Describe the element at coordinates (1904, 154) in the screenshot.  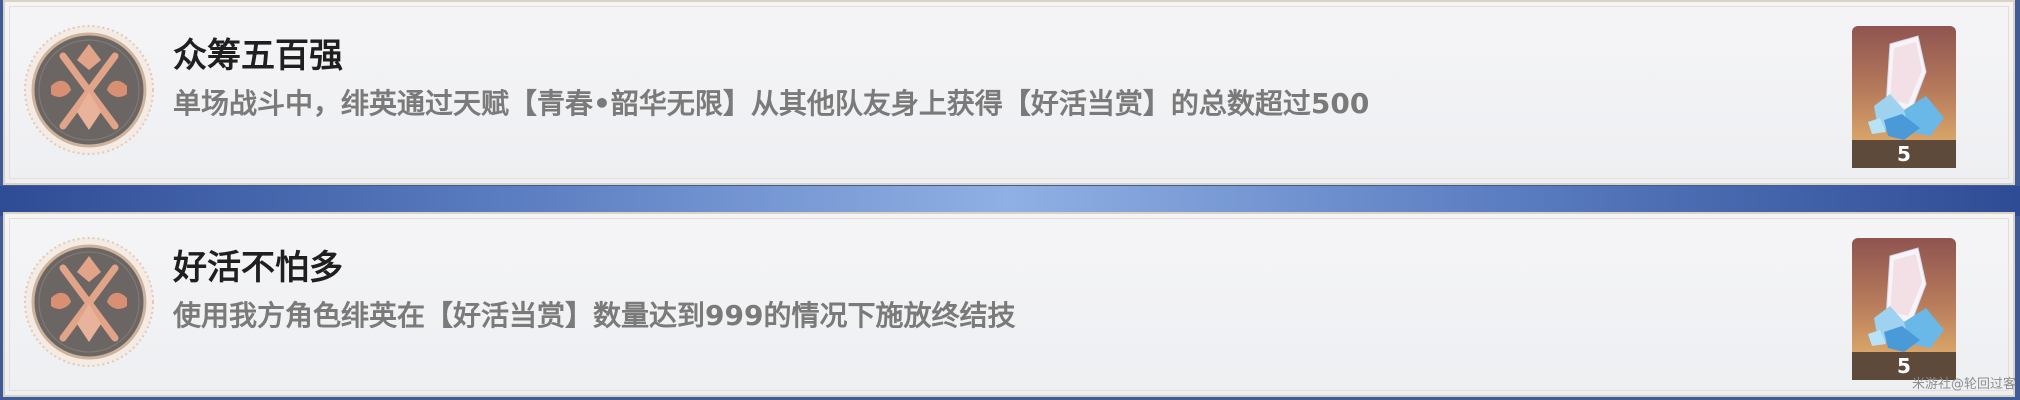
I see `reward-count: 5` at that location.